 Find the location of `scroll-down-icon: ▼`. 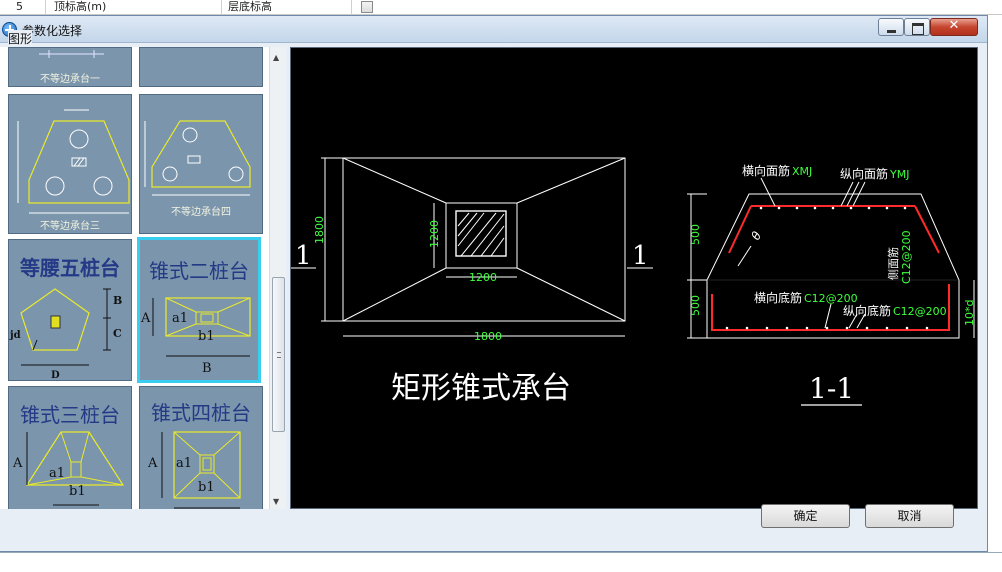

scroll-down-icon: ▼ is located at coordinates (276, 501).